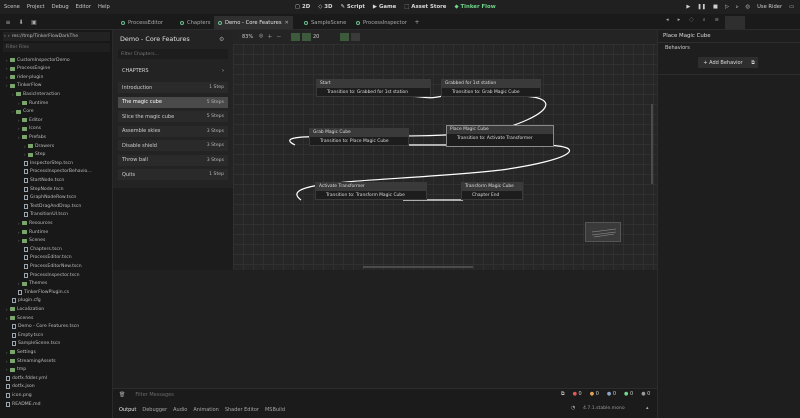 This screenshot has width=800, height=418. Describe the element at coordinates (122, 395) in the screenshot. I see `clear-icon: 🗑` at that location.